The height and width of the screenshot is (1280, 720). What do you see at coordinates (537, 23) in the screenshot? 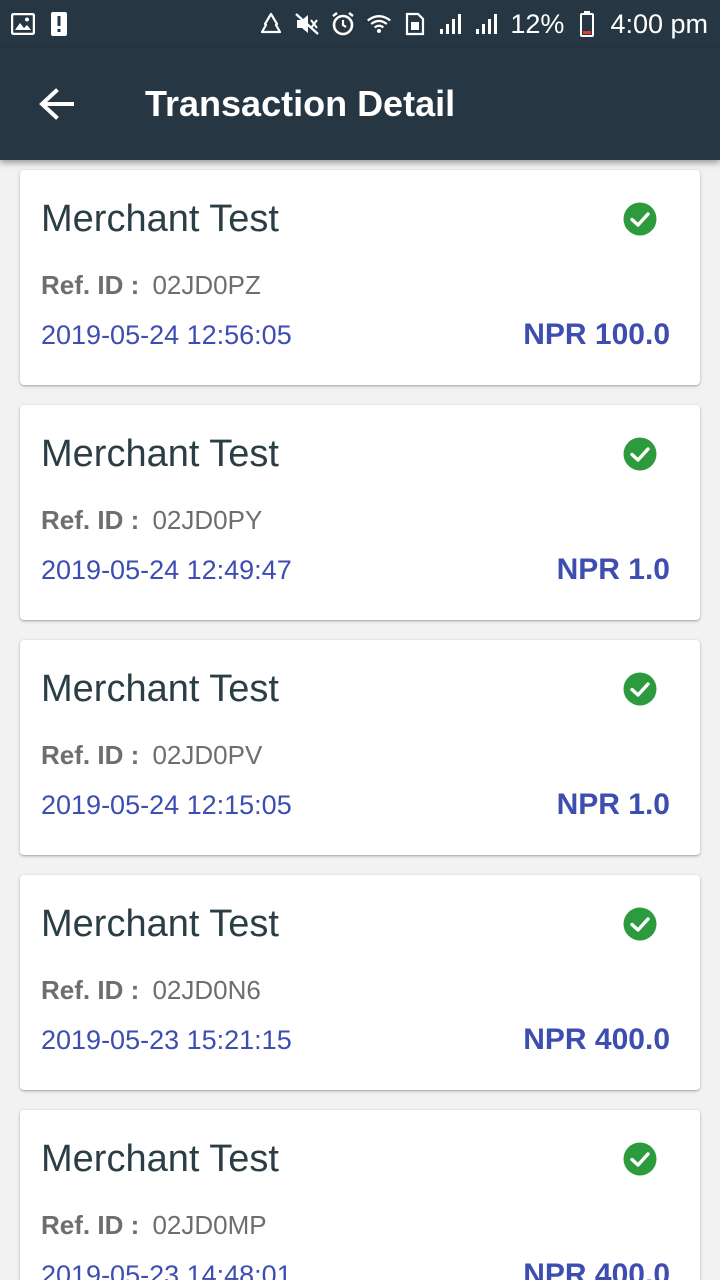
I see `battery-percent: 12%` at bounding box center [537, 23].